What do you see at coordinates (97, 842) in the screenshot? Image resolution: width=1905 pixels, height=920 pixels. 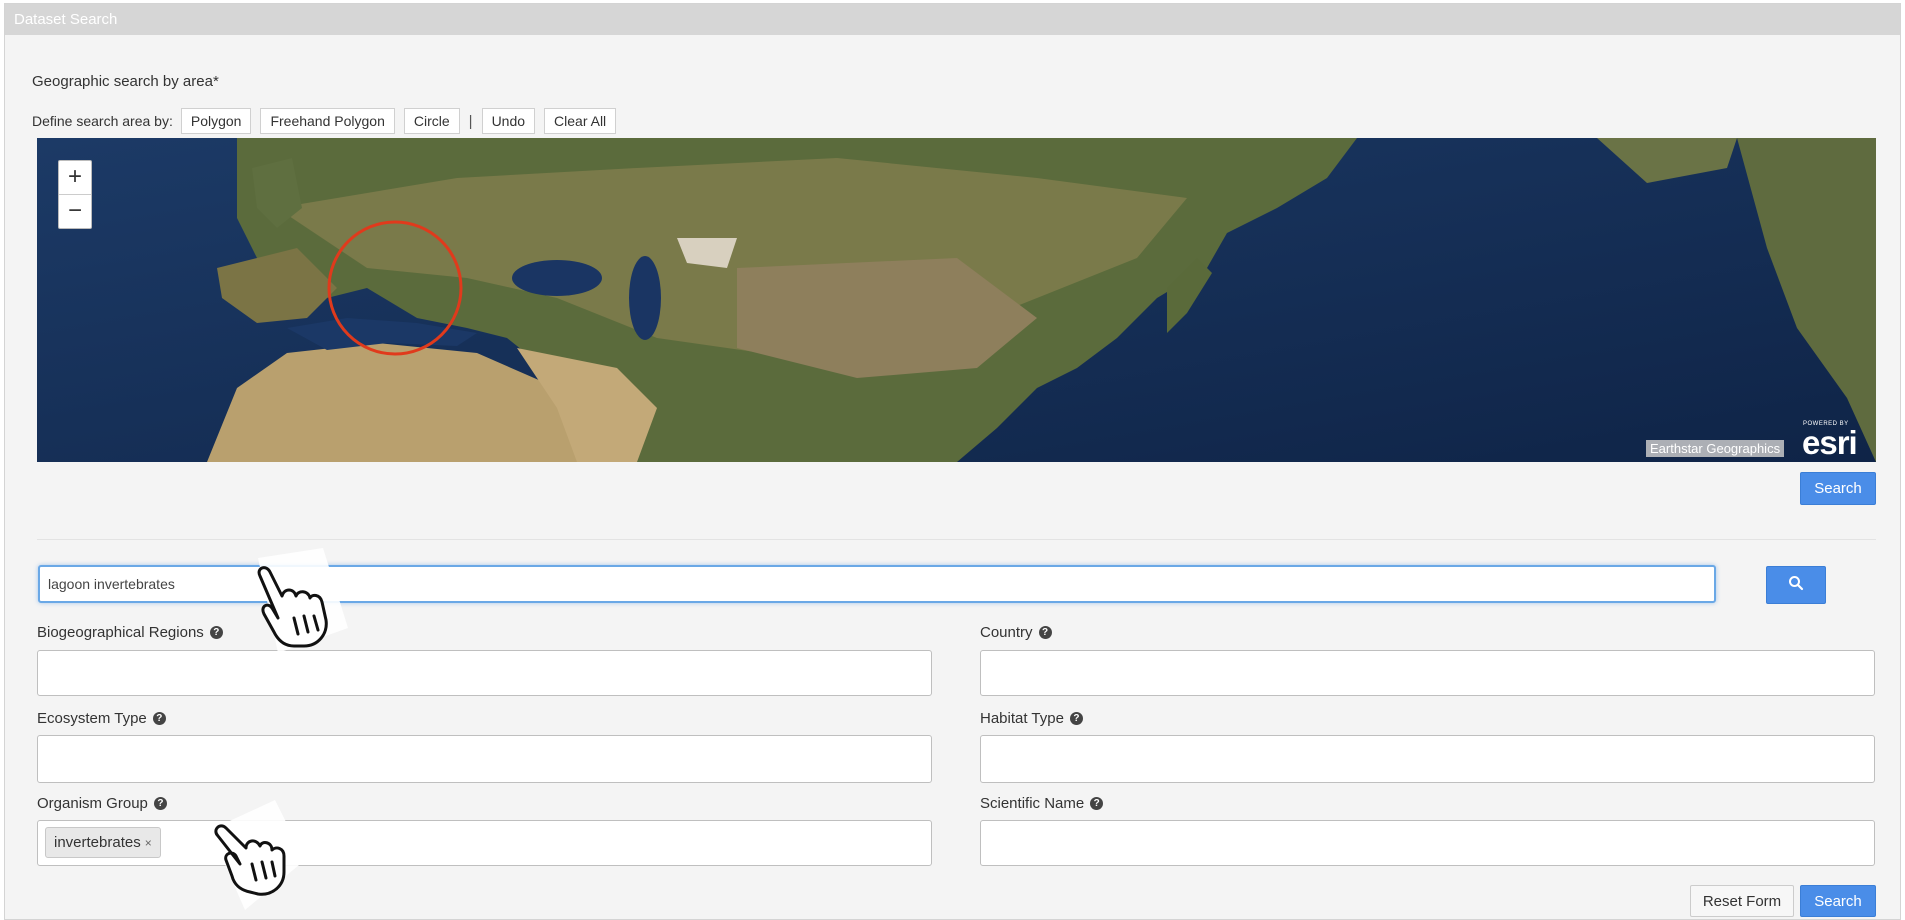 I see `organism-tag-label: invertebrates` at bounding box center [97, 842].